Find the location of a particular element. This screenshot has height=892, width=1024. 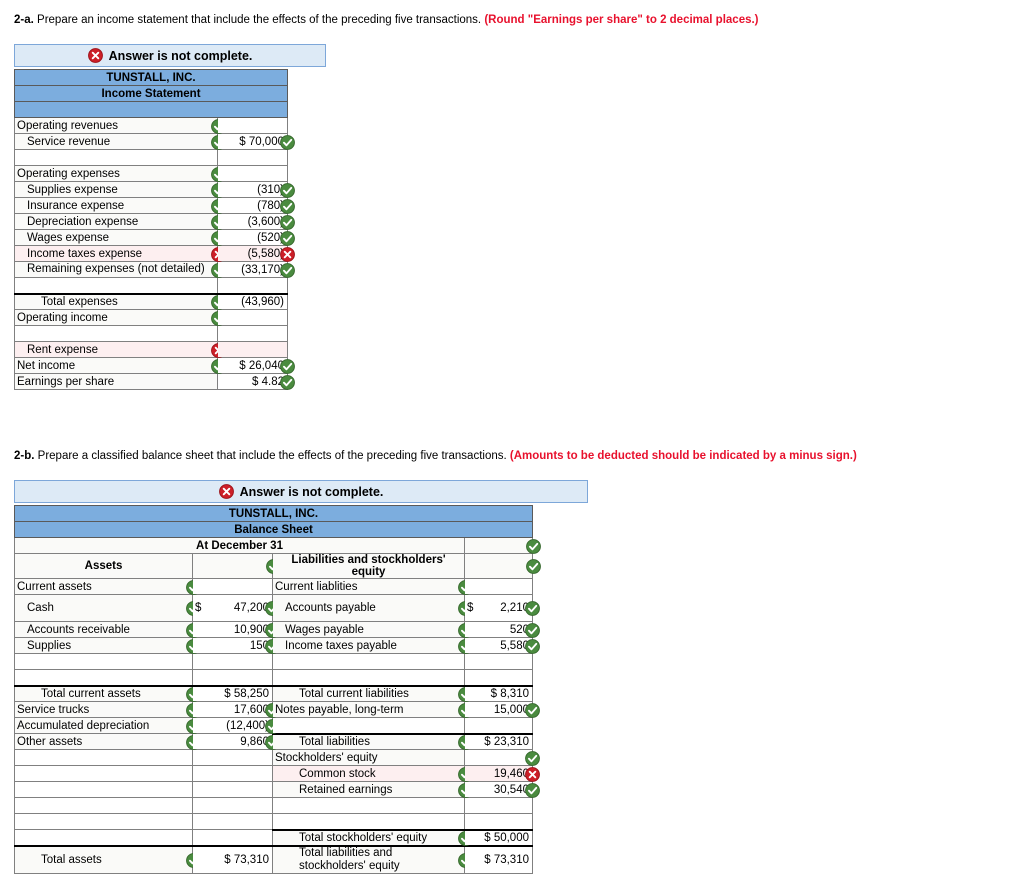

row-value-cell: $ 70,000 is located at coordinates (256, 141).